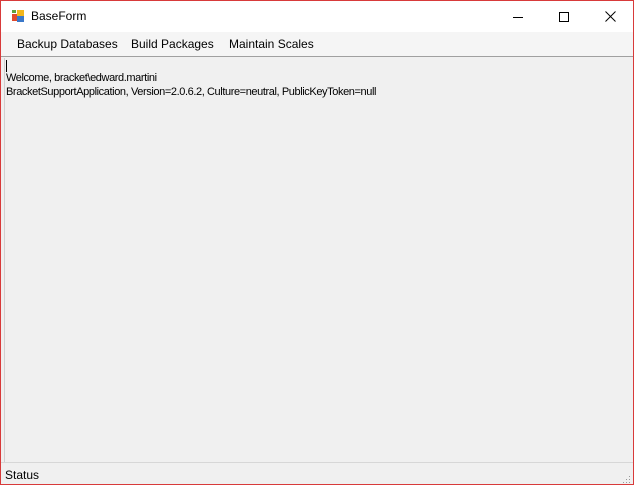 The image size is (634, 485). Describe the element at coordinates (317, 473) in the screenshot. I see `status-bar: Status` at that location.